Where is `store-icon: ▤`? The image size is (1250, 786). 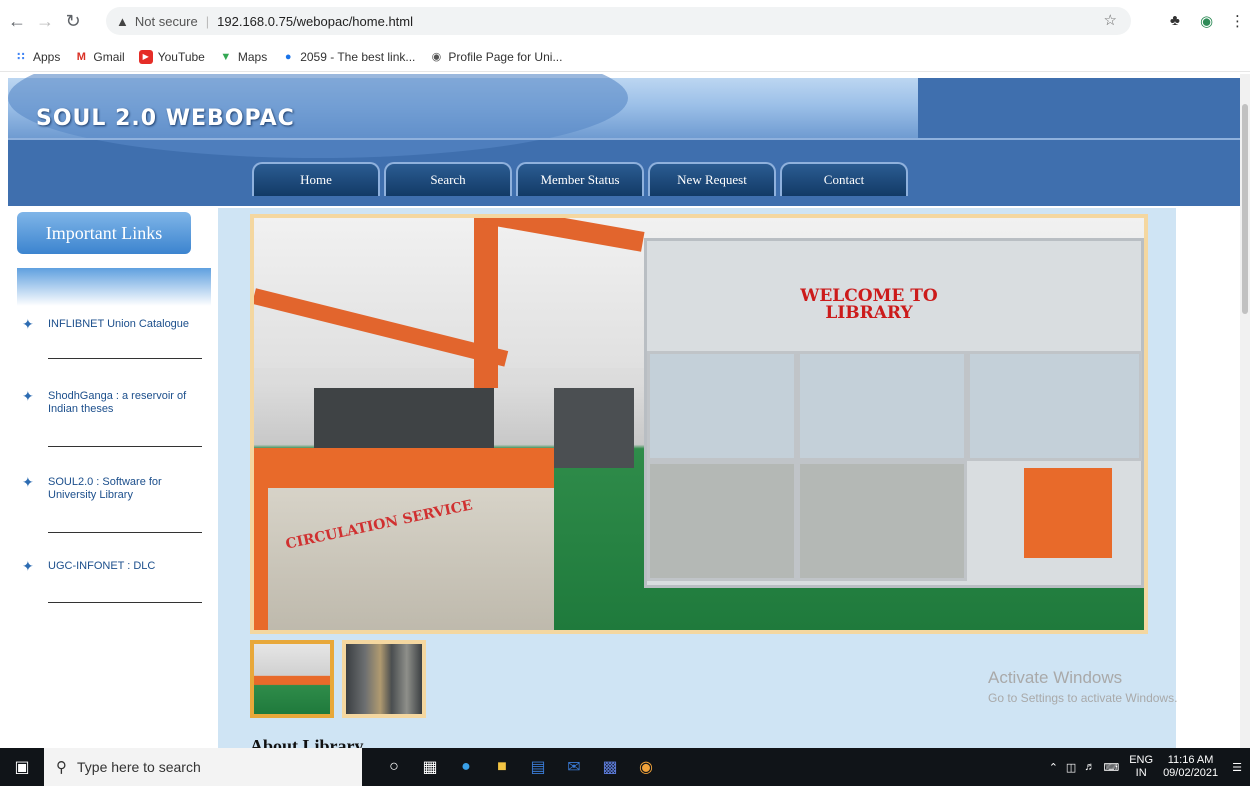
store-icon: ▤ is located at coordinates (538, 767).